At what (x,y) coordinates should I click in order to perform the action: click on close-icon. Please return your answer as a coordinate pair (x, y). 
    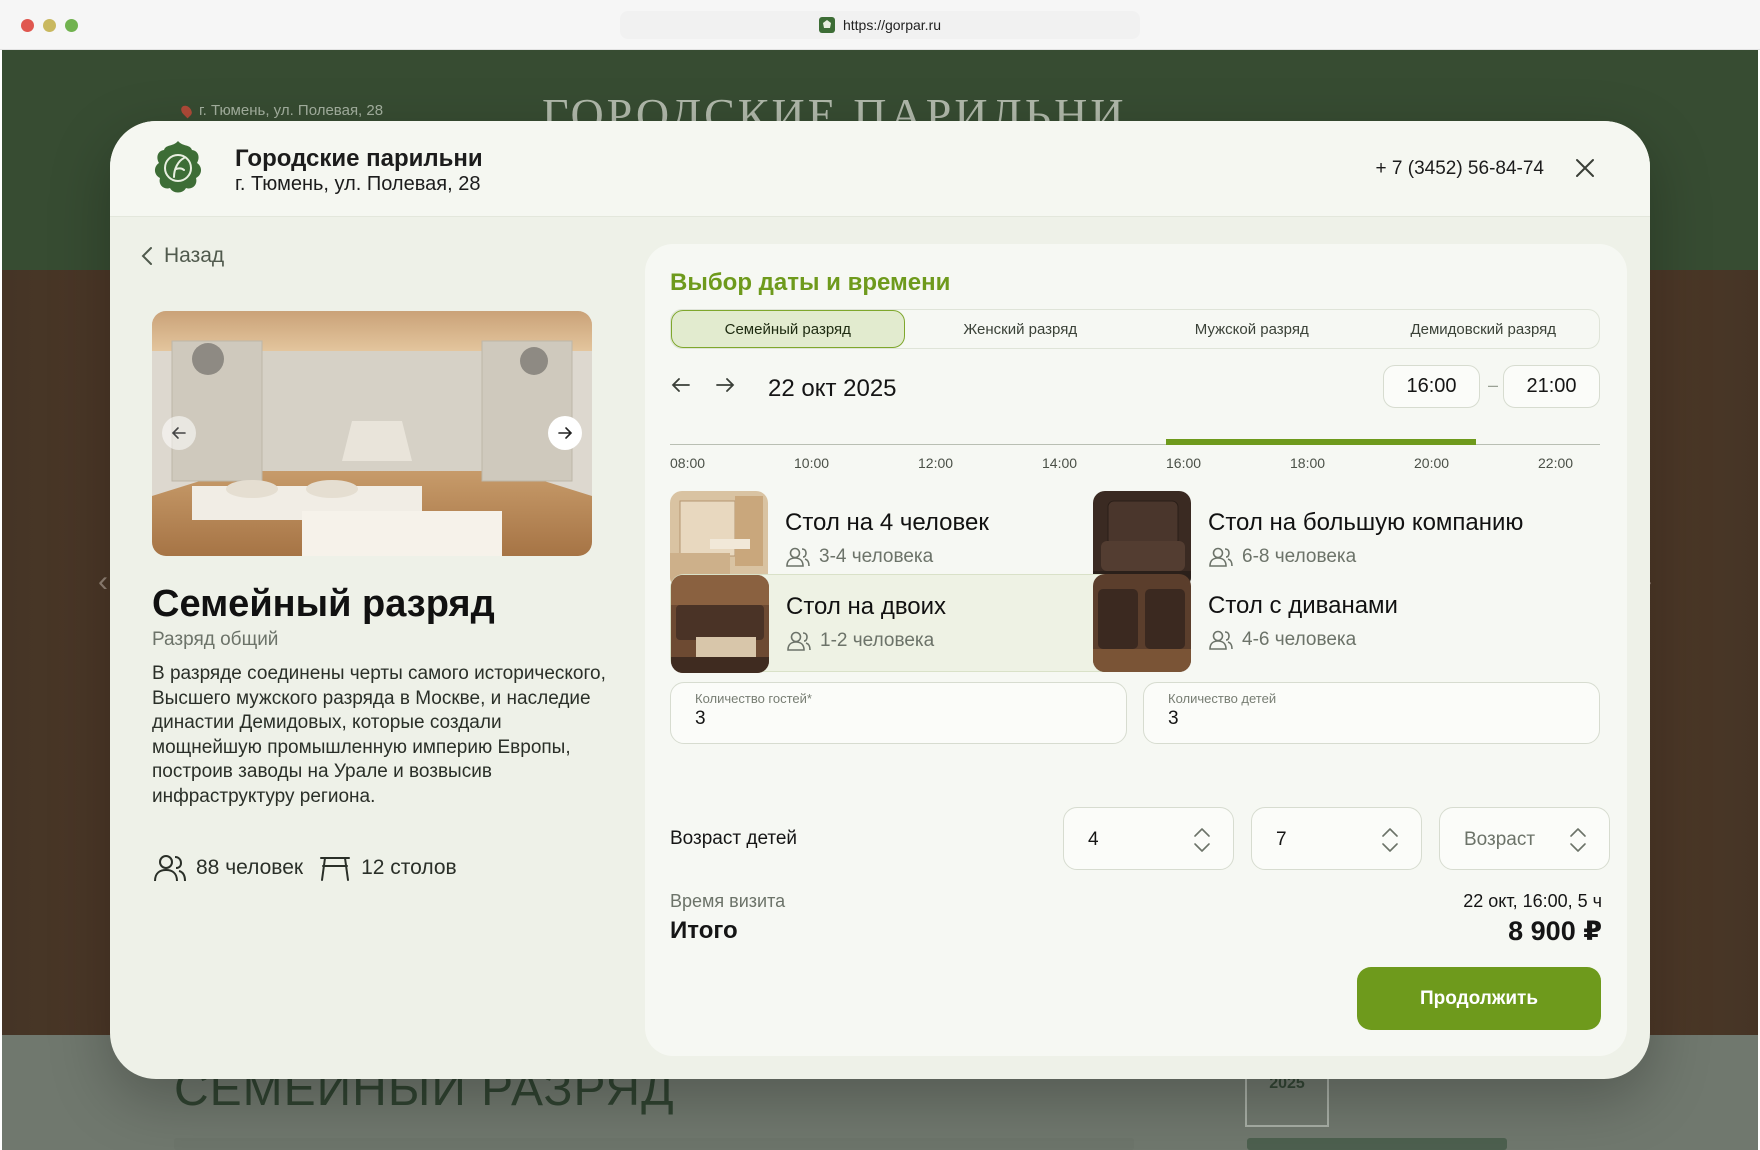
    Looking at the image, I should click on (1585, 168).